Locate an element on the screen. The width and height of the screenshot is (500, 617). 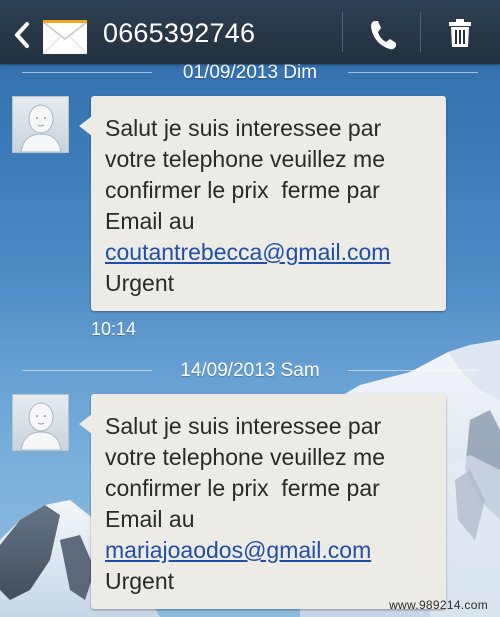
trash-icon is located at coordinates (460, 33).